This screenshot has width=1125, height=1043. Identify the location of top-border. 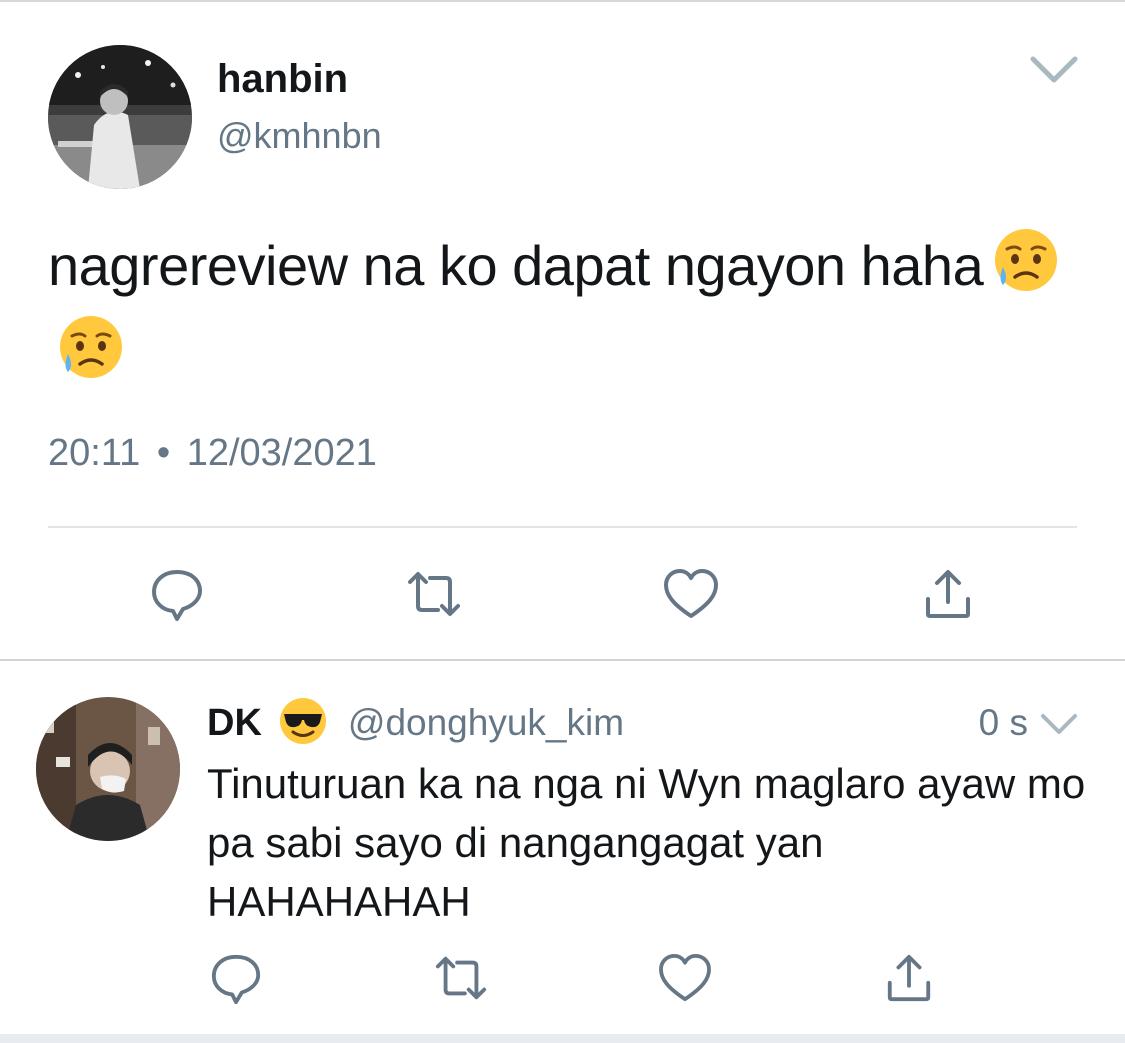
(562, 1).